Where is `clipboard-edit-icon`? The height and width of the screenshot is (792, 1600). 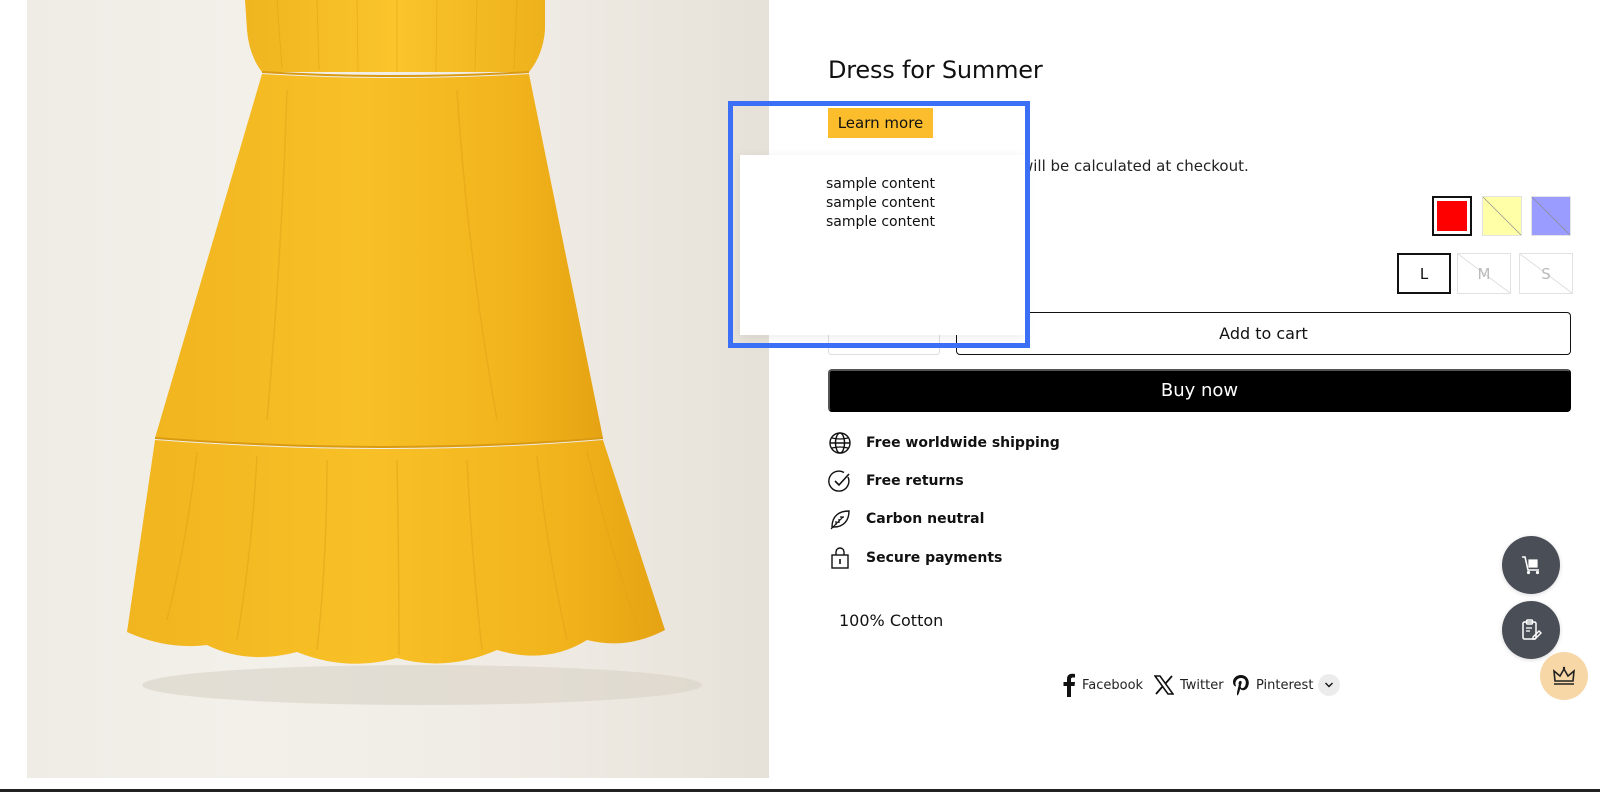 clipboard-edit-icon is located at coordinates (1532, 629).